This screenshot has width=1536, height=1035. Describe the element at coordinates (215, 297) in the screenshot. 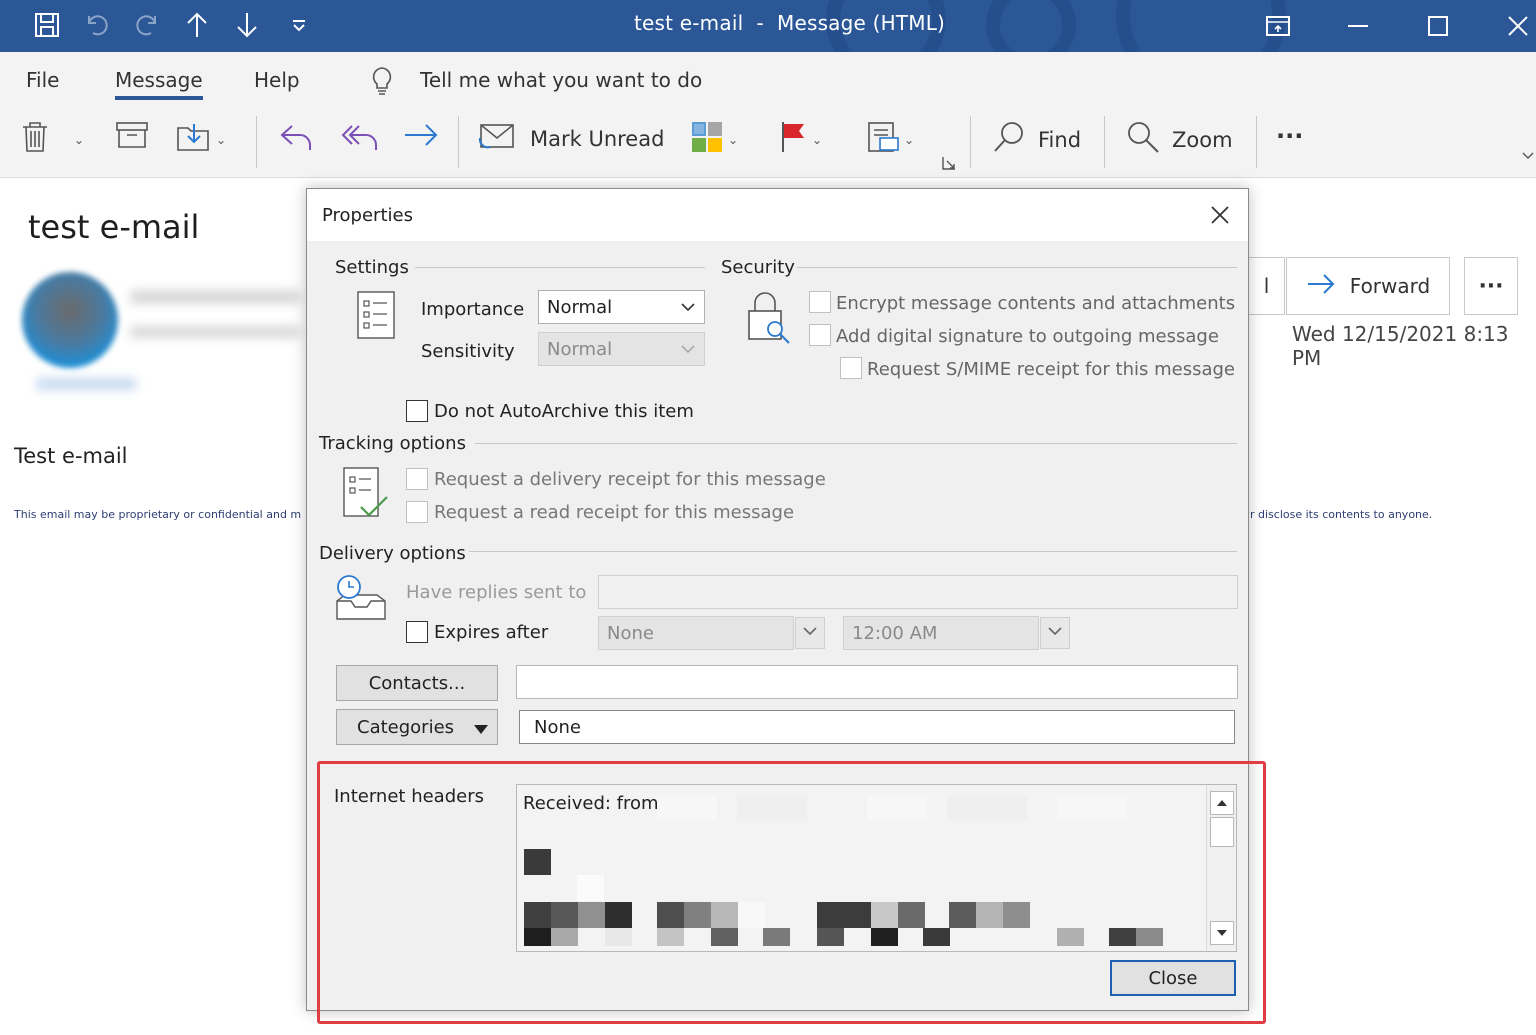

I see `sender-name-redacted` at that location.